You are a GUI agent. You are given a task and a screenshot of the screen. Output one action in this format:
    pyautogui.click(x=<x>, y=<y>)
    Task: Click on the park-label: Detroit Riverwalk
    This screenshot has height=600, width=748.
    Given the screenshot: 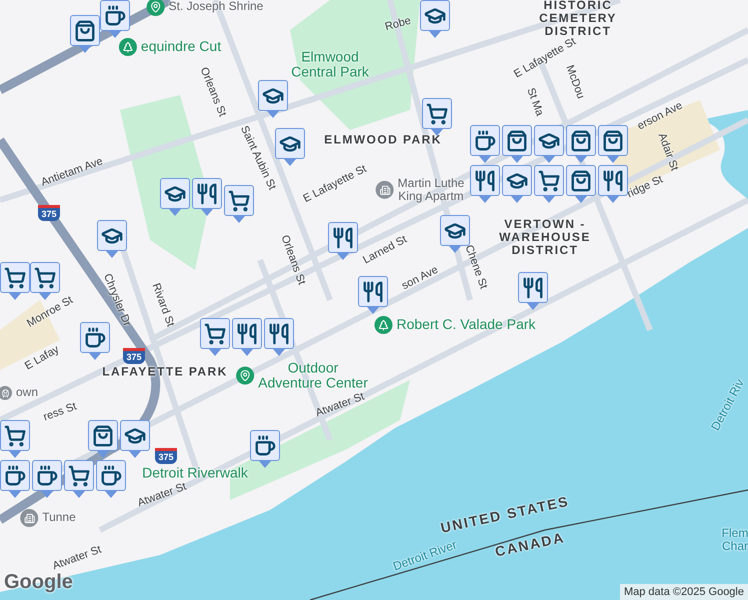 What is the action you would take?
    pyautogui.click(x=195, y=473)
    